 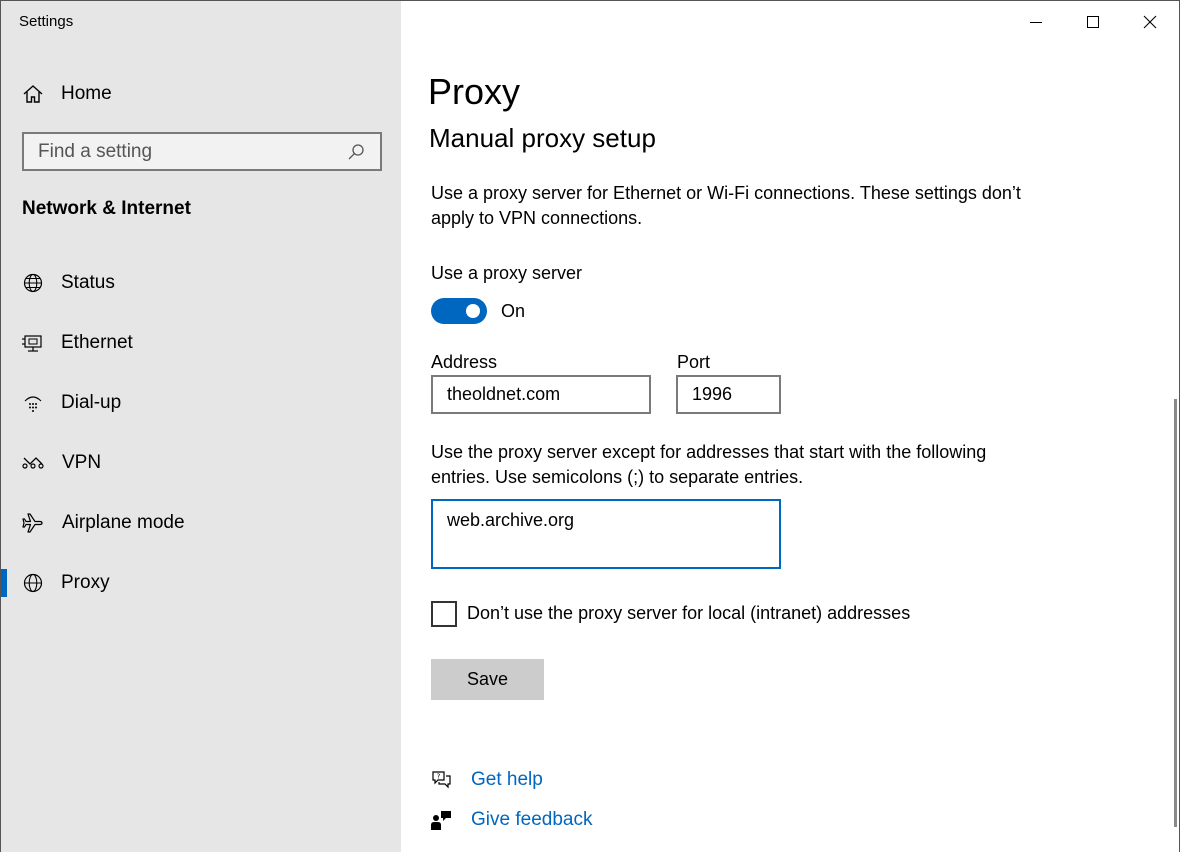 I want to click on help-chat-icon: ?, so click(x=441, y=780).